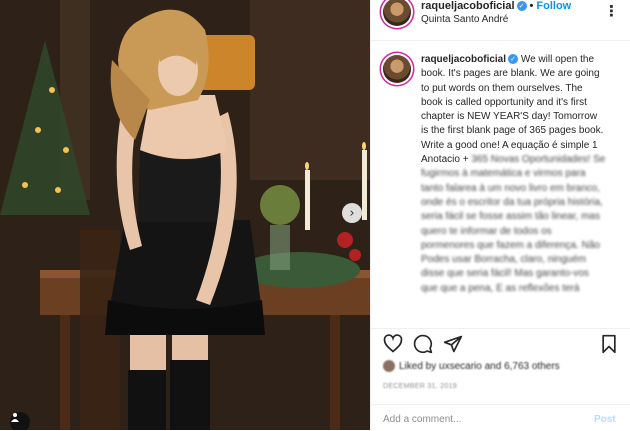  Describe the element at coordinates (397, 69) in the screenshot. I see `caption-avatar` at that location.